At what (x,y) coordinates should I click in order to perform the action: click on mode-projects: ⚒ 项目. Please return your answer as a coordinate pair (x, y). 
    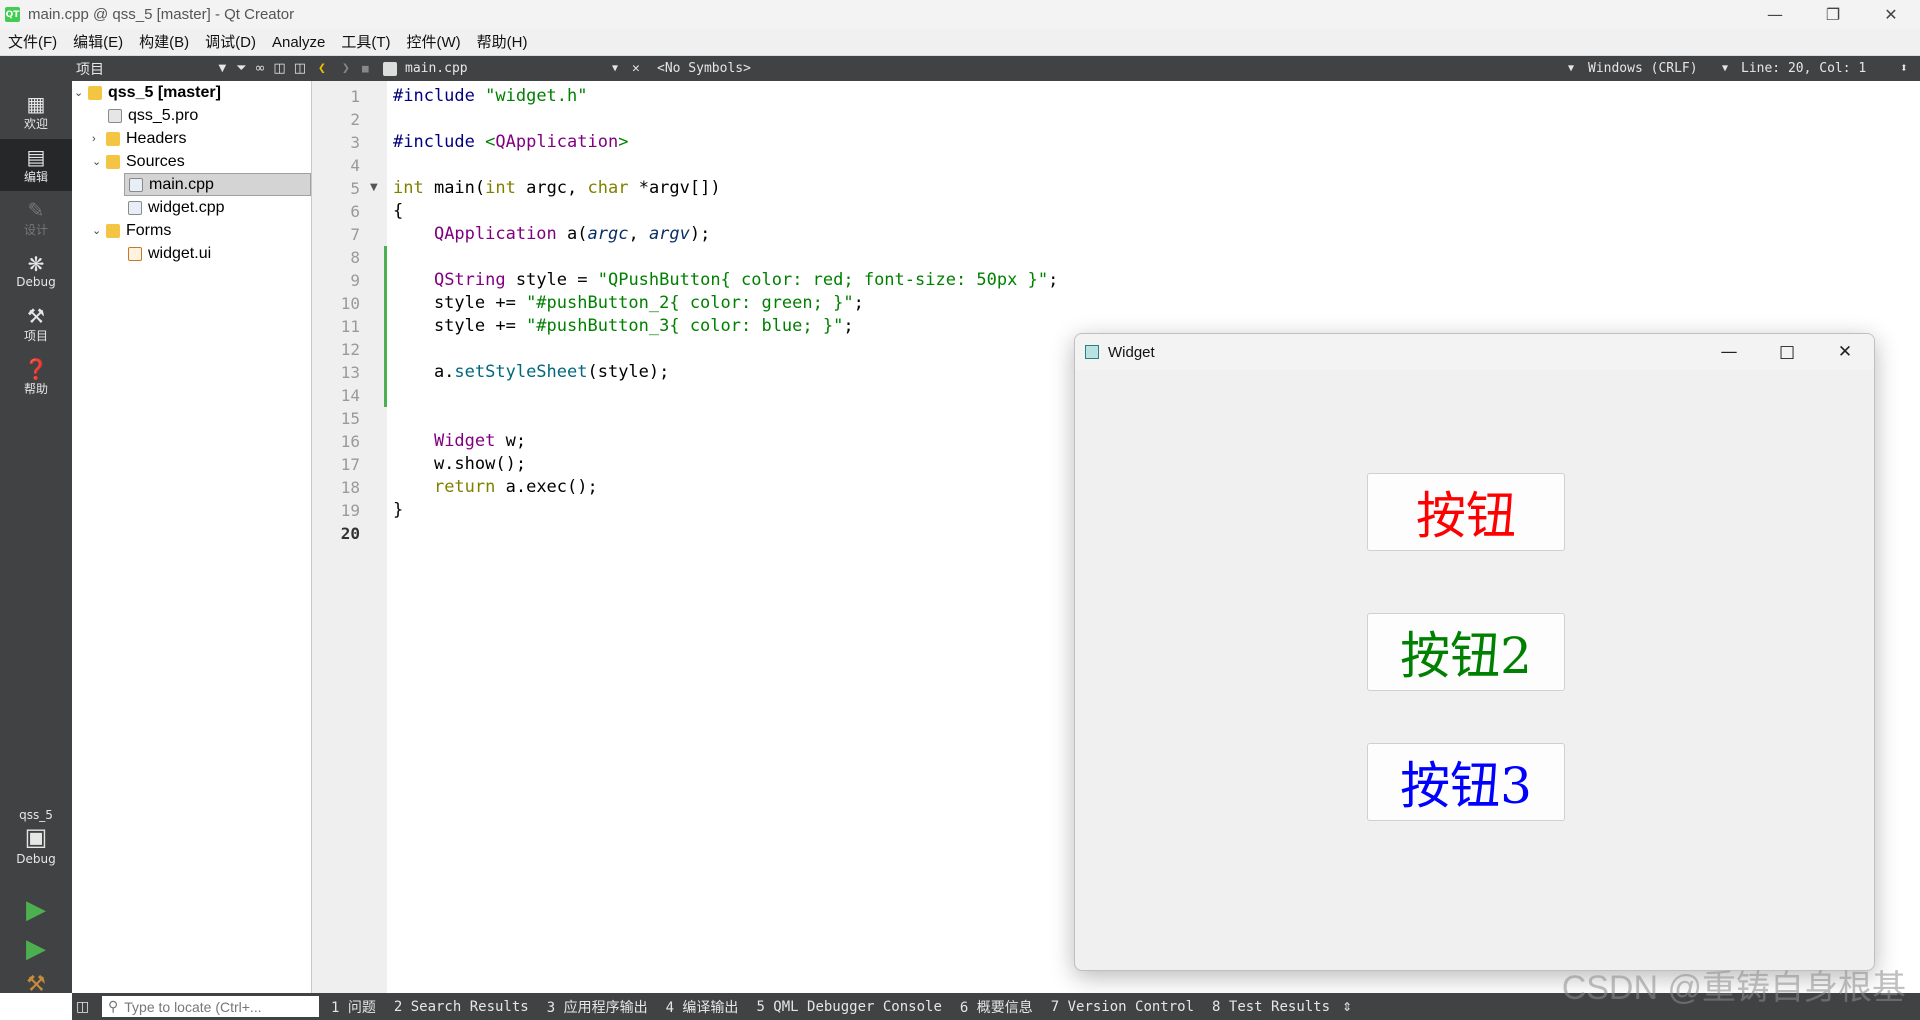
    Looking at the image, I should click on (36, 324).